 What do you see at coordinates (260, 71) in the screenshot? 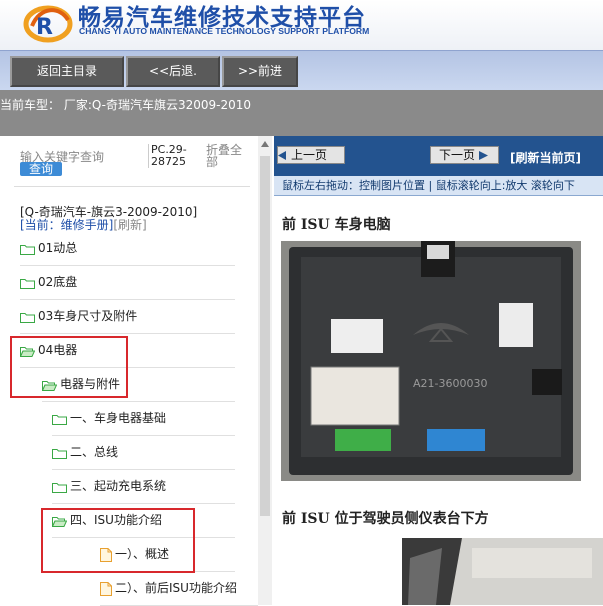
I see `forward-button: >>前进` at bounding box center [260, 71].